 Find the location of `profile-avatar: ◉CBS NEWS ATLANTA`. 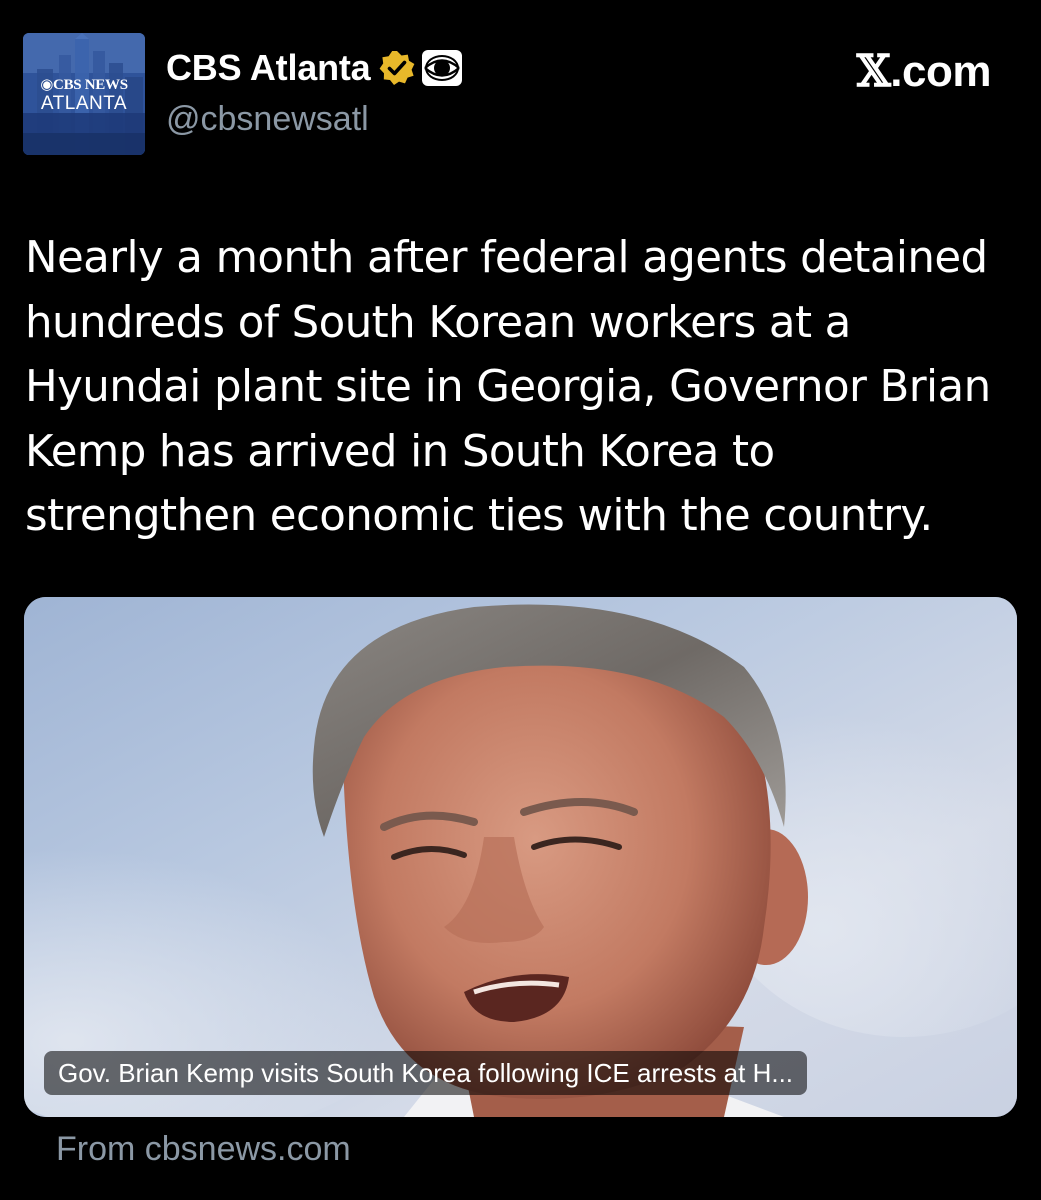

profile-avatar: ◉CBS NEWS ATLANTA is located at coordinates (84, 94).